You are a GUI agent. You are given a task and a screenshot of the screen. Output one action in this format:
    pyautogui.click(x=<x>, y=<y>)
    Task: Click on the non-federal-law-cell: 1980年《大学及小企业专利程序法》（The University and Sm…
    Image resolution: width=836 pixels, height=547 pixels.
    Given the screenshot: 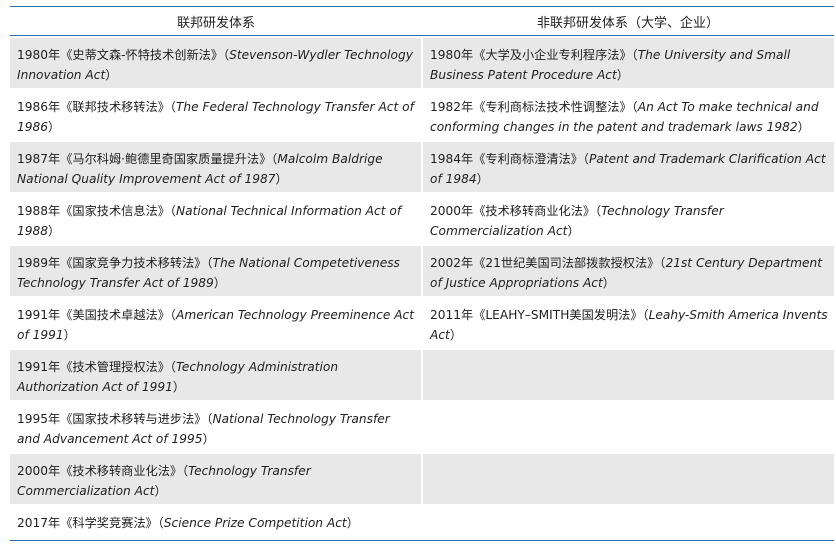 What is the action you would take?
    pyautogui.click(x=628, y=63)
    